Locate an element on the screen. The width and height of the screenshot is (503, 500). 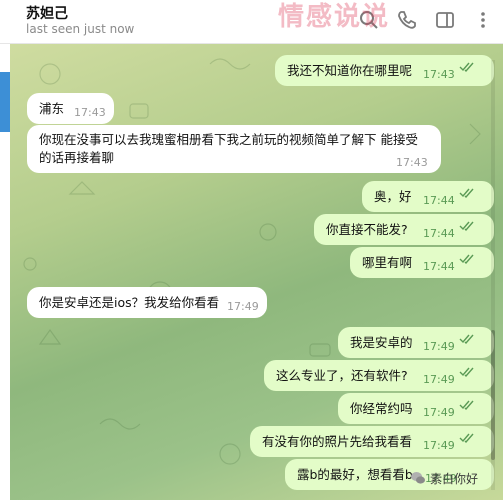
watermark-text: 素白你好 is located at coordinates (454, 478).